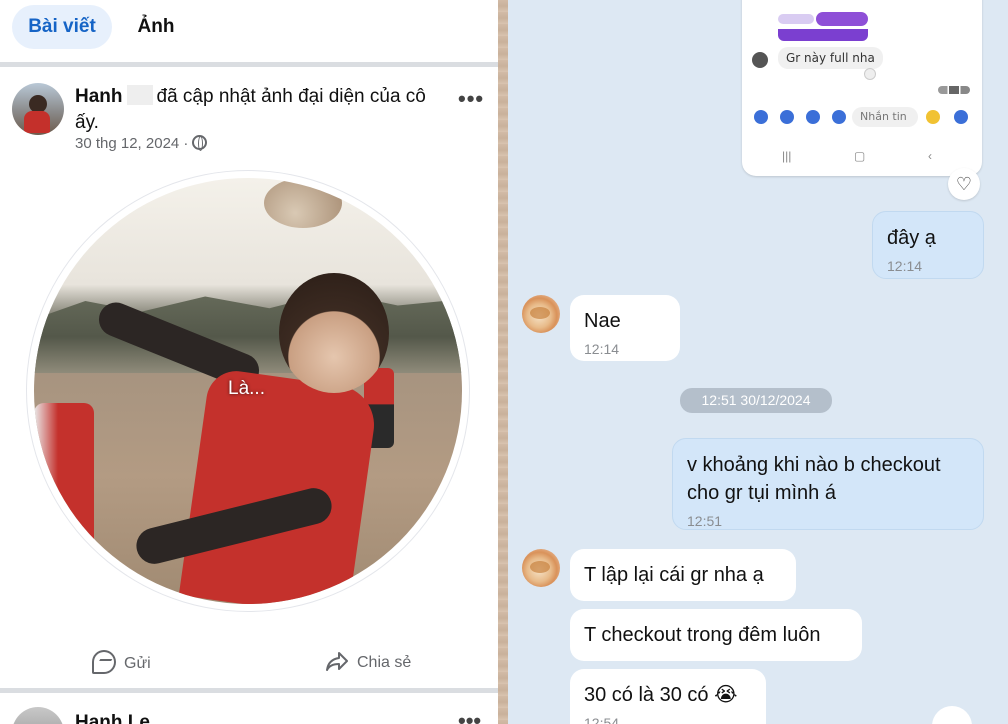 This screenshot has width=1008, height=724. What do you see at coordinates (964, 184) in the screenshot?
I see `heart-reaction-icon: ♡` at bounding box center [964, 184].